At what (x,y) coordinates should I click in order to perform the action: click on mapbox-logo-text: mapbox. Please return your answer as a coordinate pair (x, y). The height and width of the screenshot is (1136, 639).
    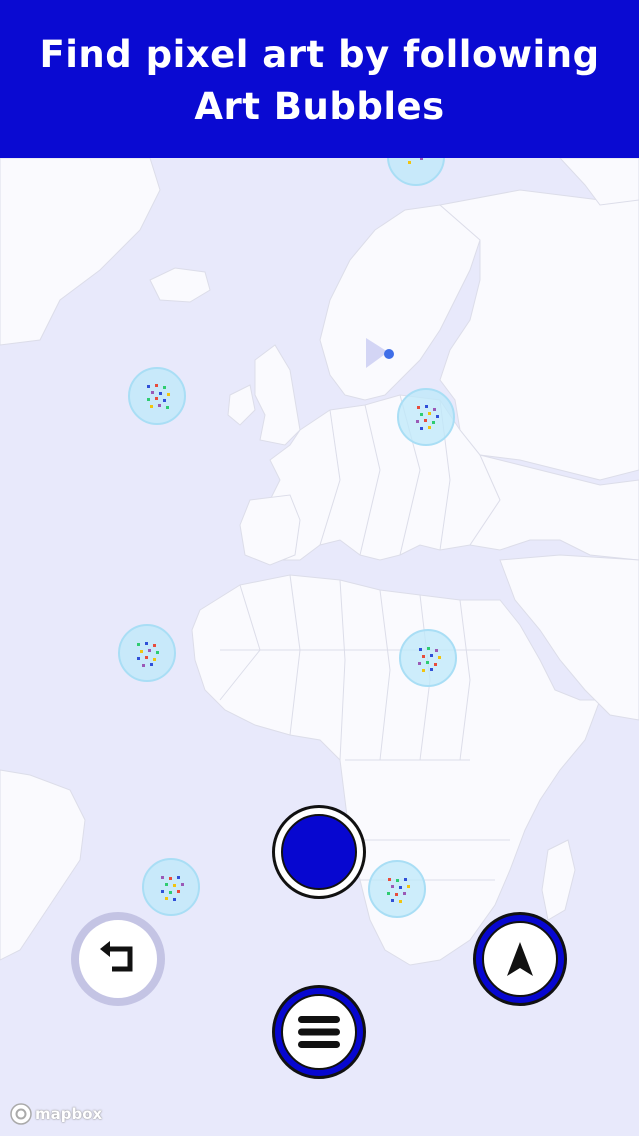
    Looking at the image, I should click on (69, 1114).